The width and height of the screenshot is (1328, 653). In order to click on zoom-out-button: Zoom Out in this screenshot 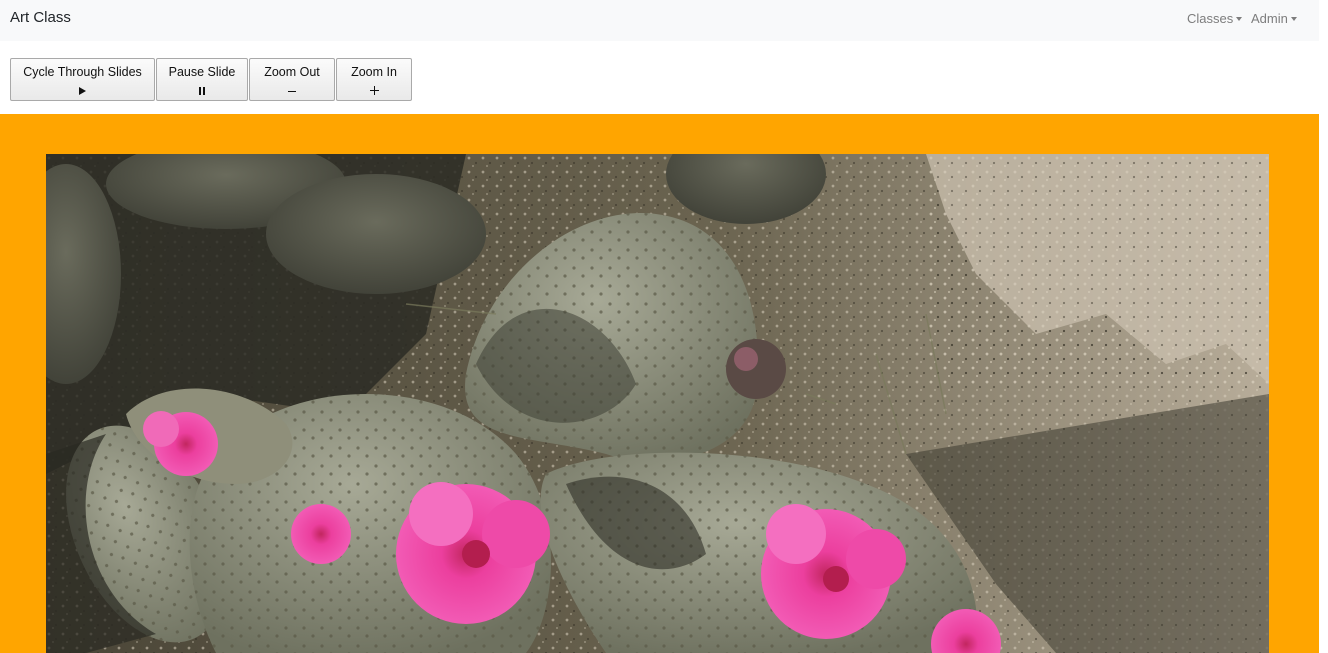, I will do `click(292, 79)`.